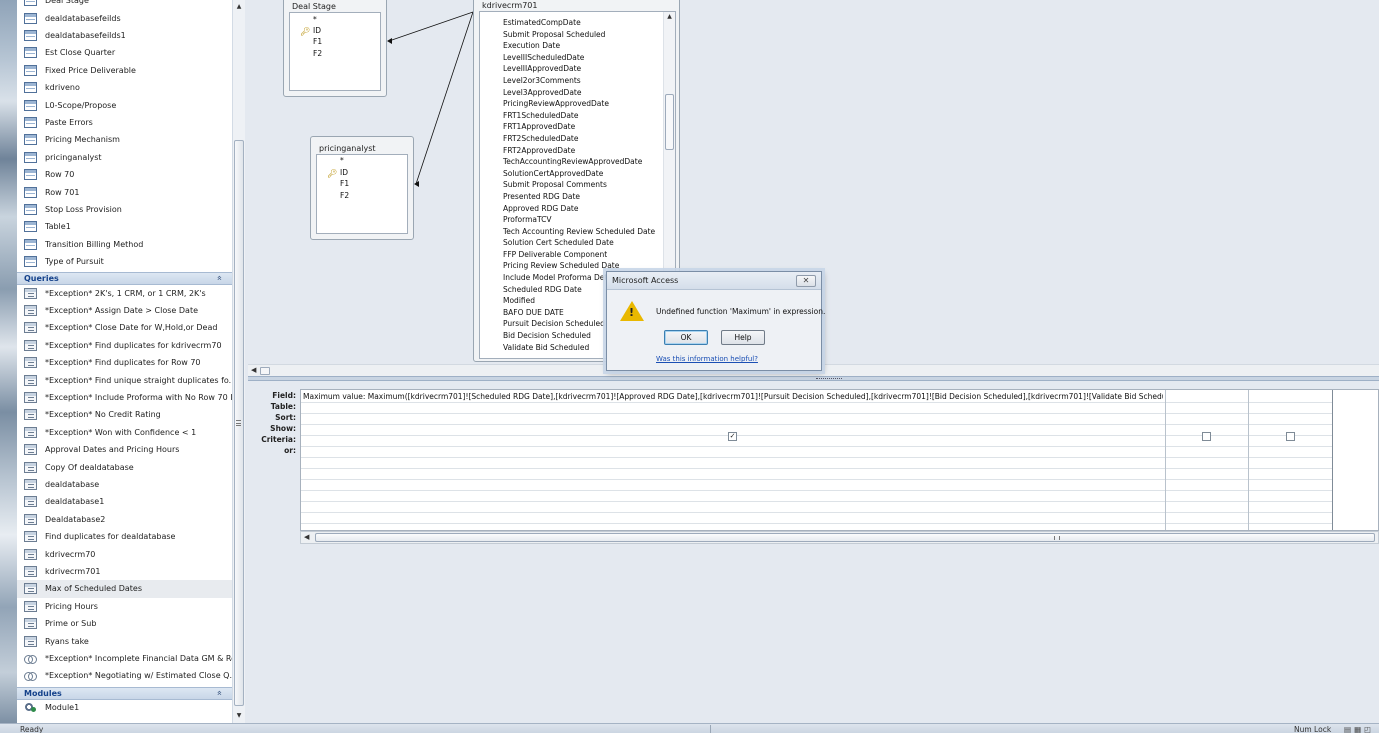 This screenshot has width=1379, height=733. I want to click on table-deal-stage: Deal Stage * 🔑︎ ID F1 F2, so click(335, 48).